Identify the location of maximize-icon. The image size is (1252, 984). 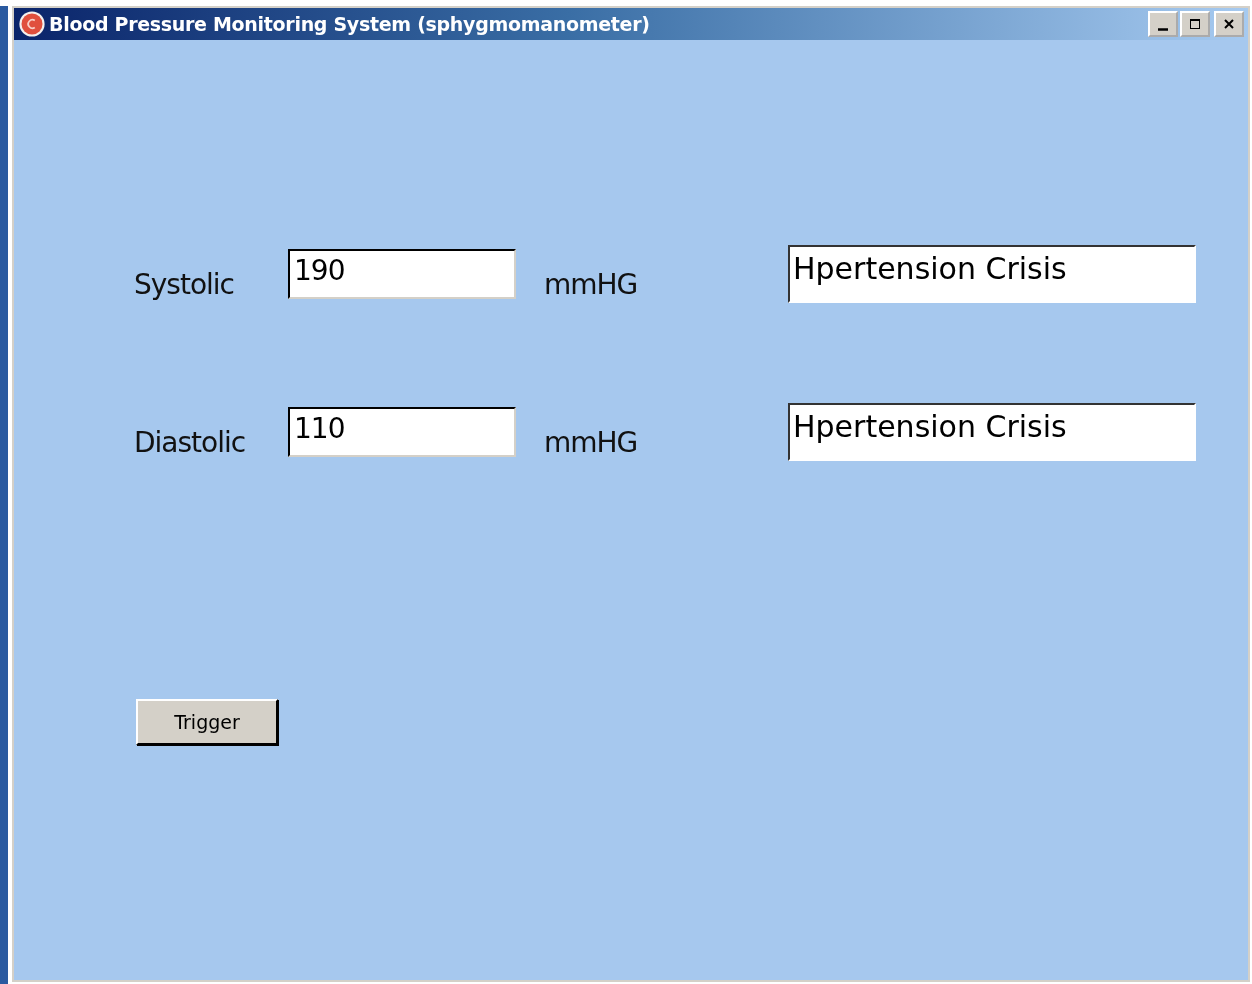
(1195, 24).